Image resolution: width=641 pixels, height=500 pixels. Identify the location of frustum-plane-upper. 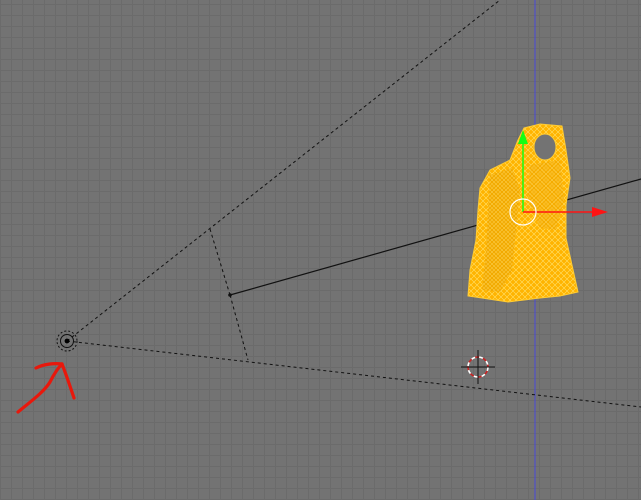
(220, 262).